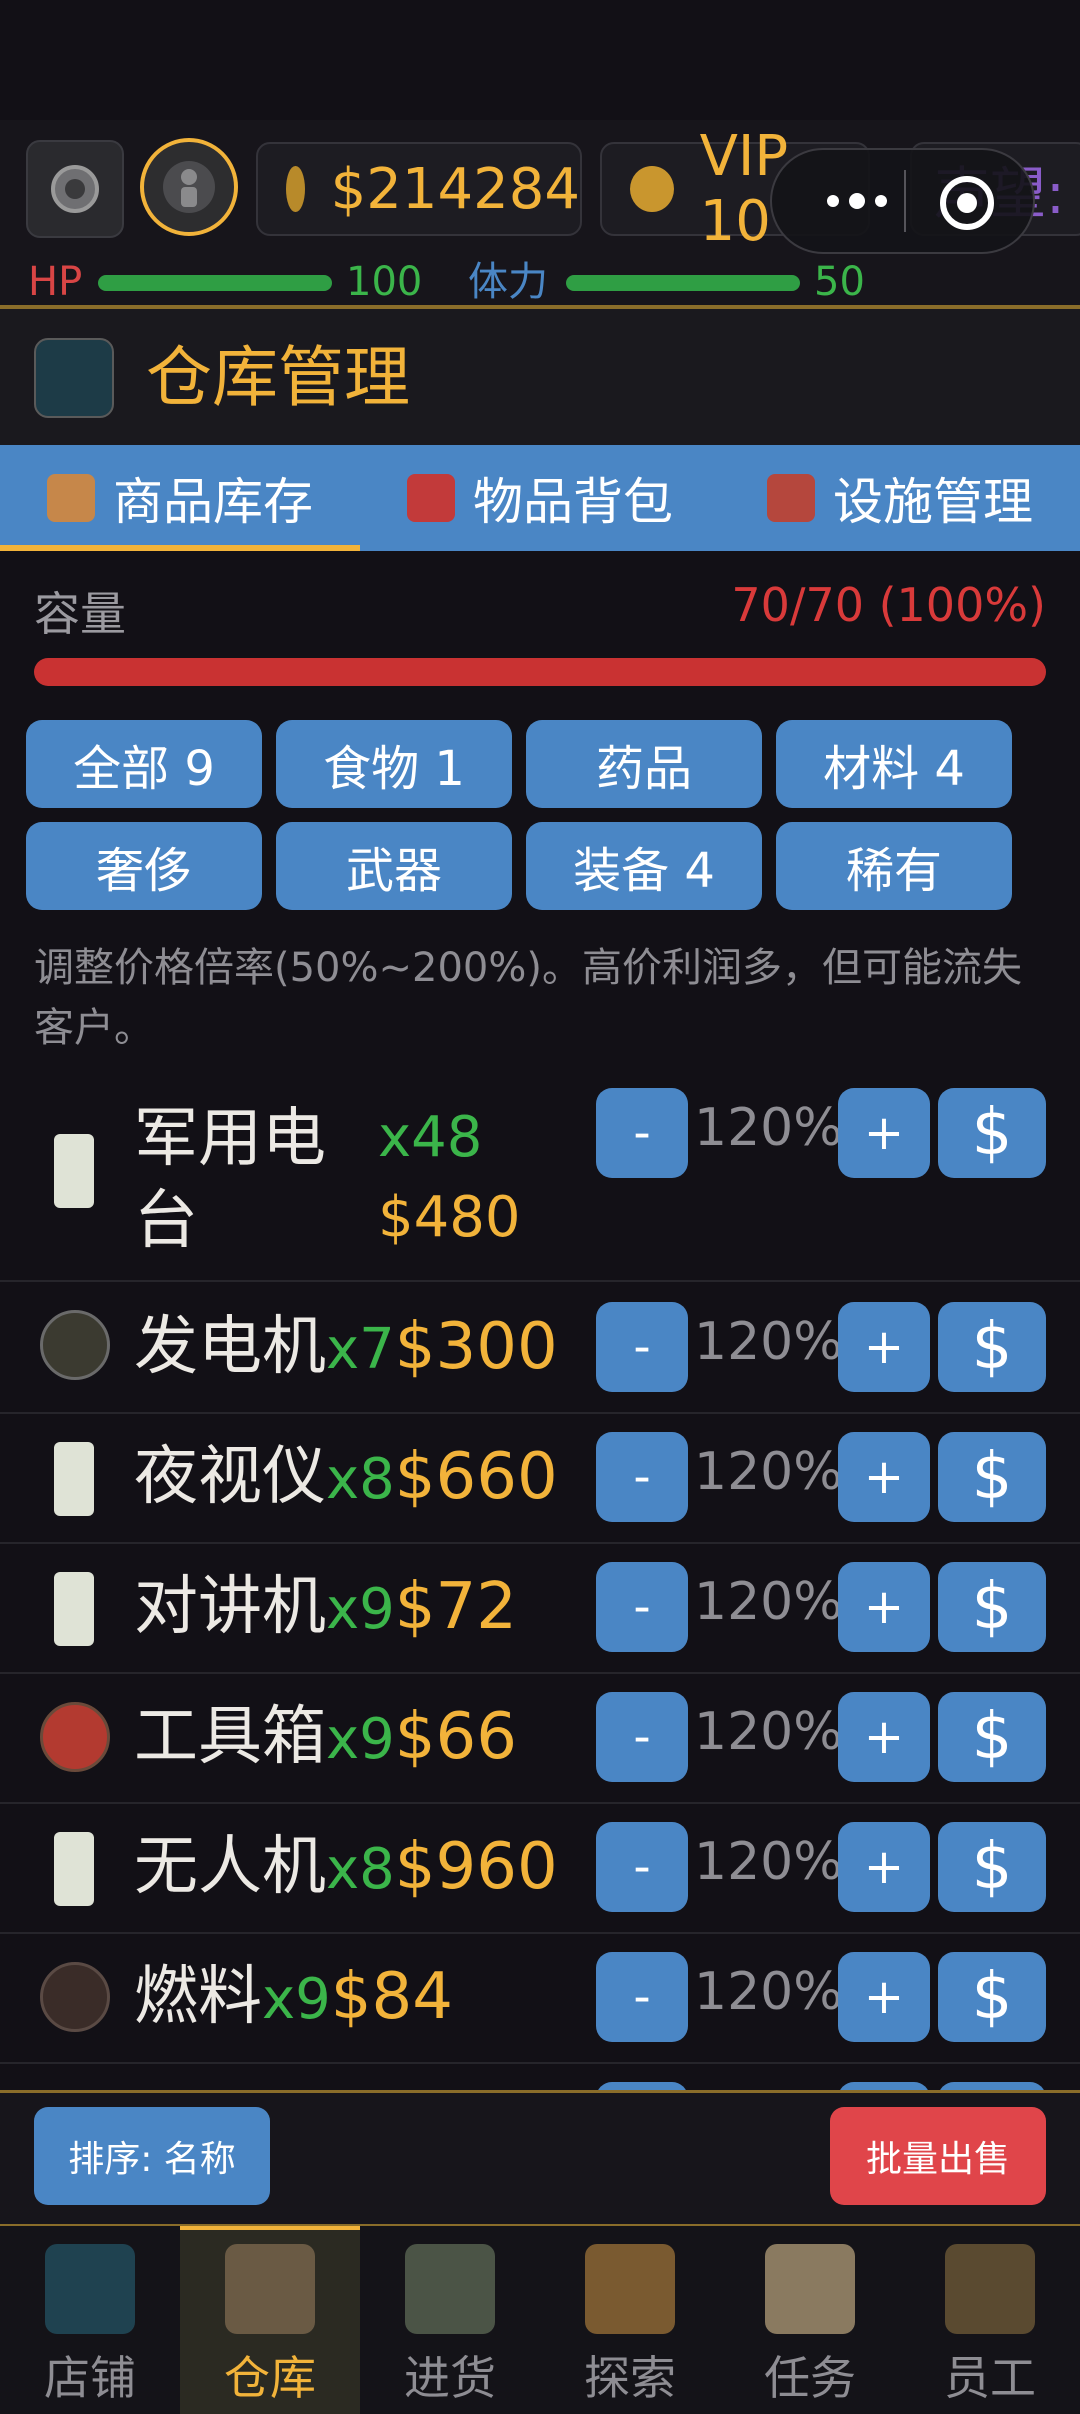  Describe the element at coordinates (346, 1477) in the screenshot. I see `item-name: 夜视仪x8$660` at that location.